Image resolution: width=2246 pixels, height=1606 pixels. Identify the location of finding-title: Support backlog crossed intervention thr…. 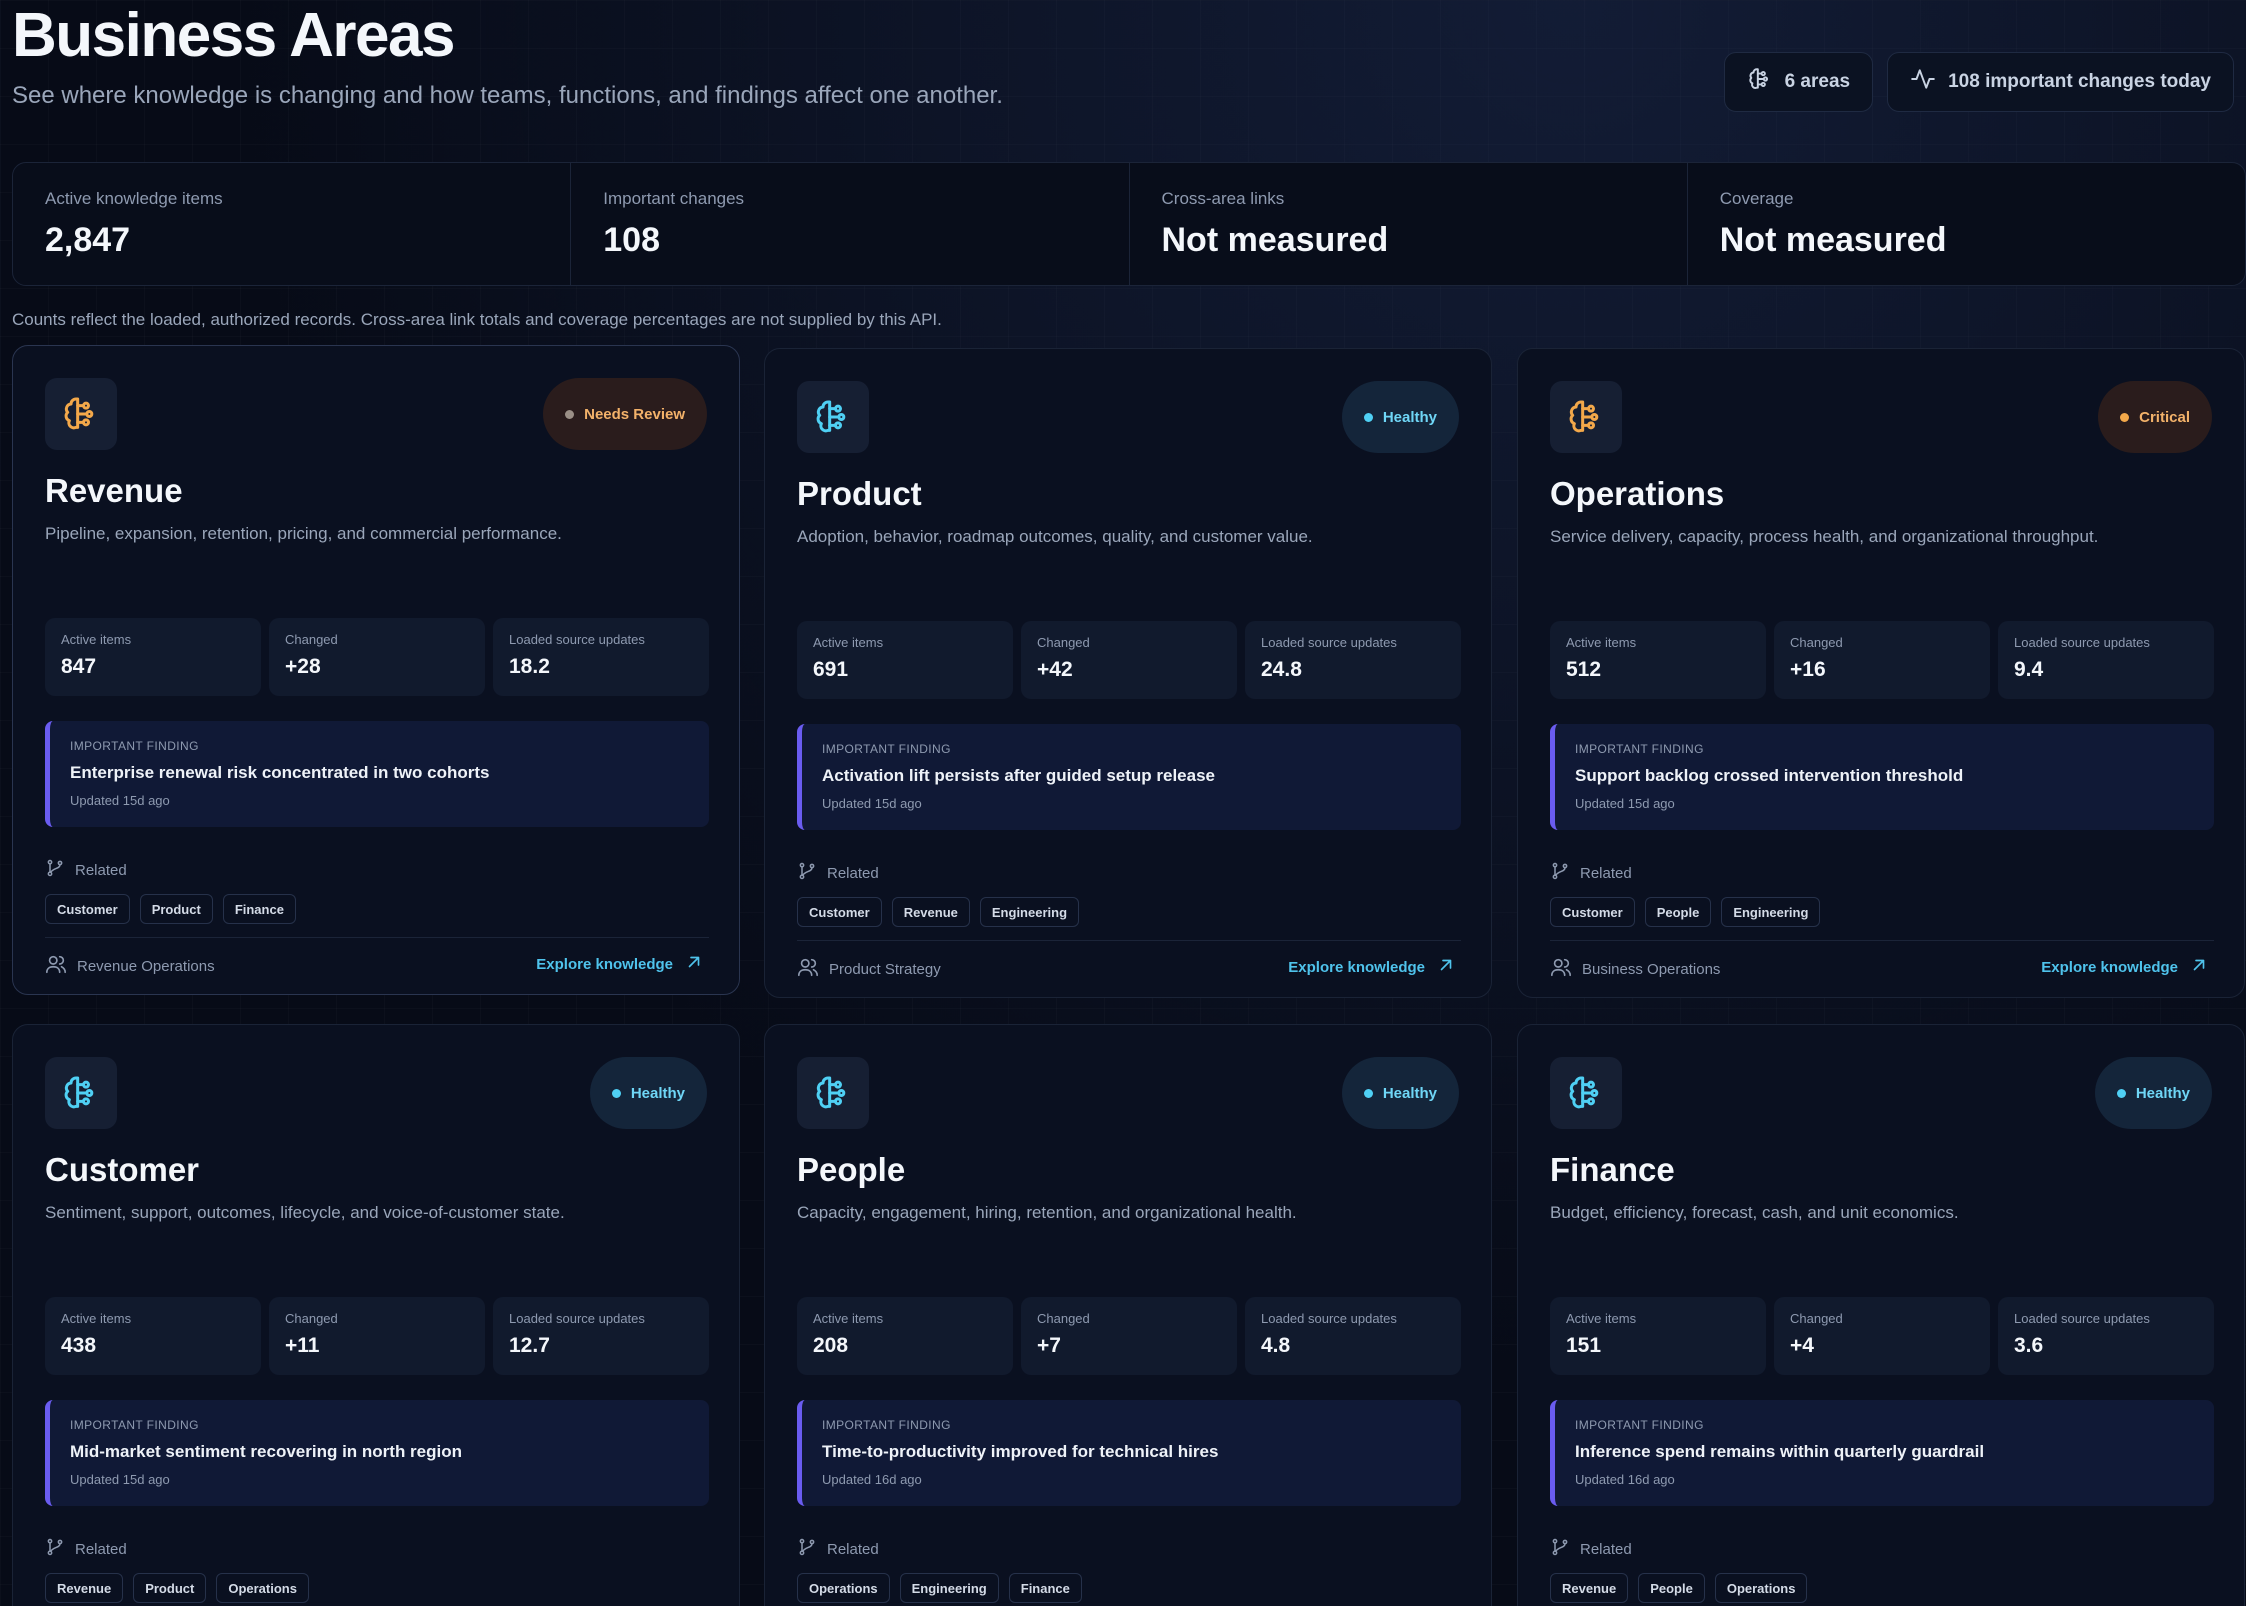
(1769, 775).